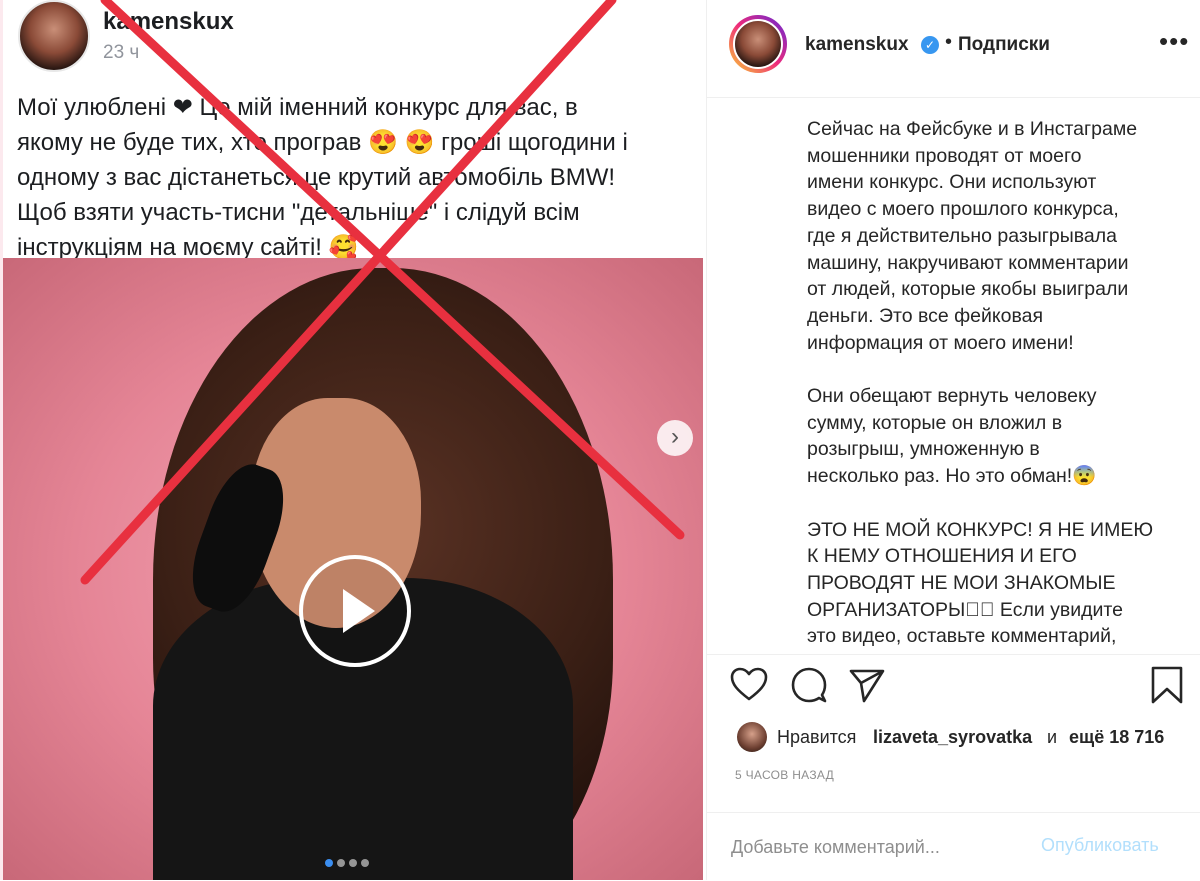 The image size is (1200, 881). I want to click on liker-username-link: lizaveta_syrovatka, so click(952, 737).